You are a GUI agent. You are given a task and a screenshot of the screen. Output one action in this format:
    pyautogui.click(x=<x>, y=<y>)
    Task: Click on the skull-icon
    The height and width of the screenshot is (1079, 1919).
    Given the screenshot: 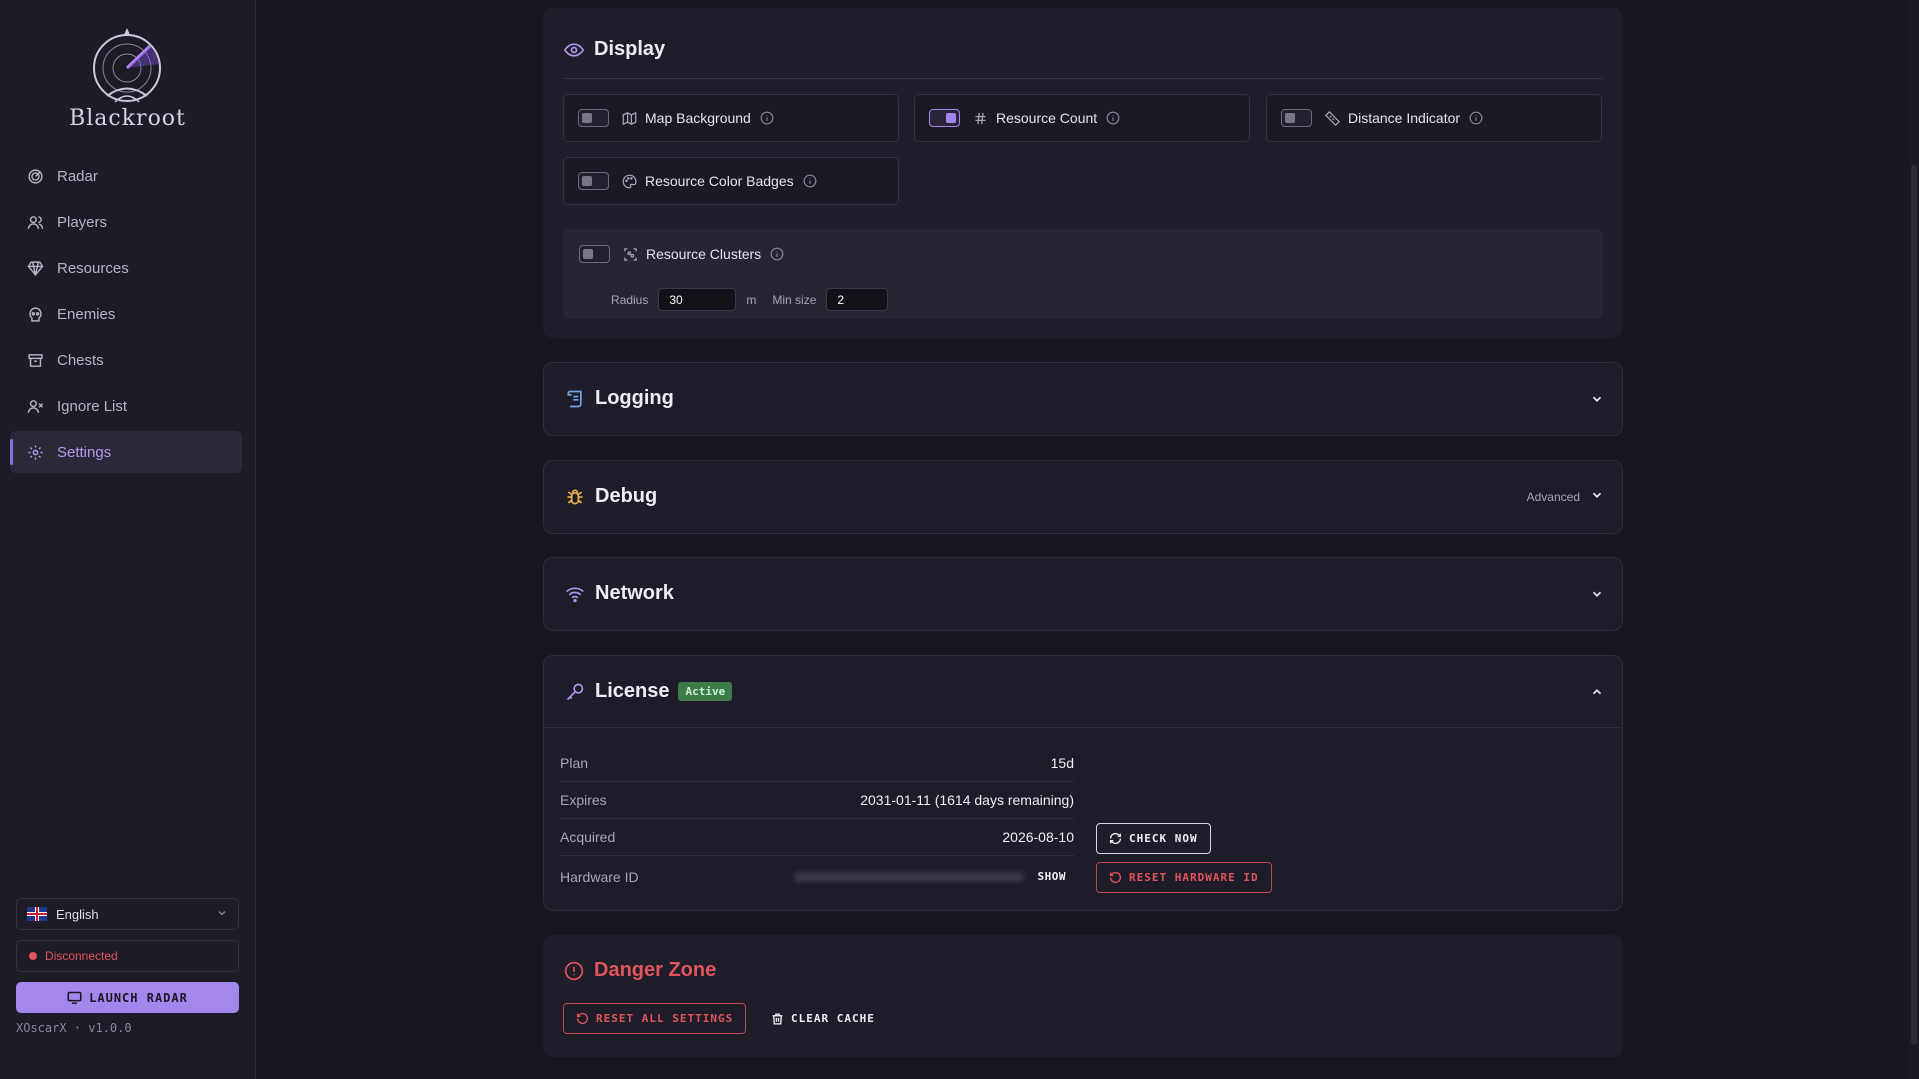 What is the action you would take?
    pyautogui.click(x=35, y=314)
    